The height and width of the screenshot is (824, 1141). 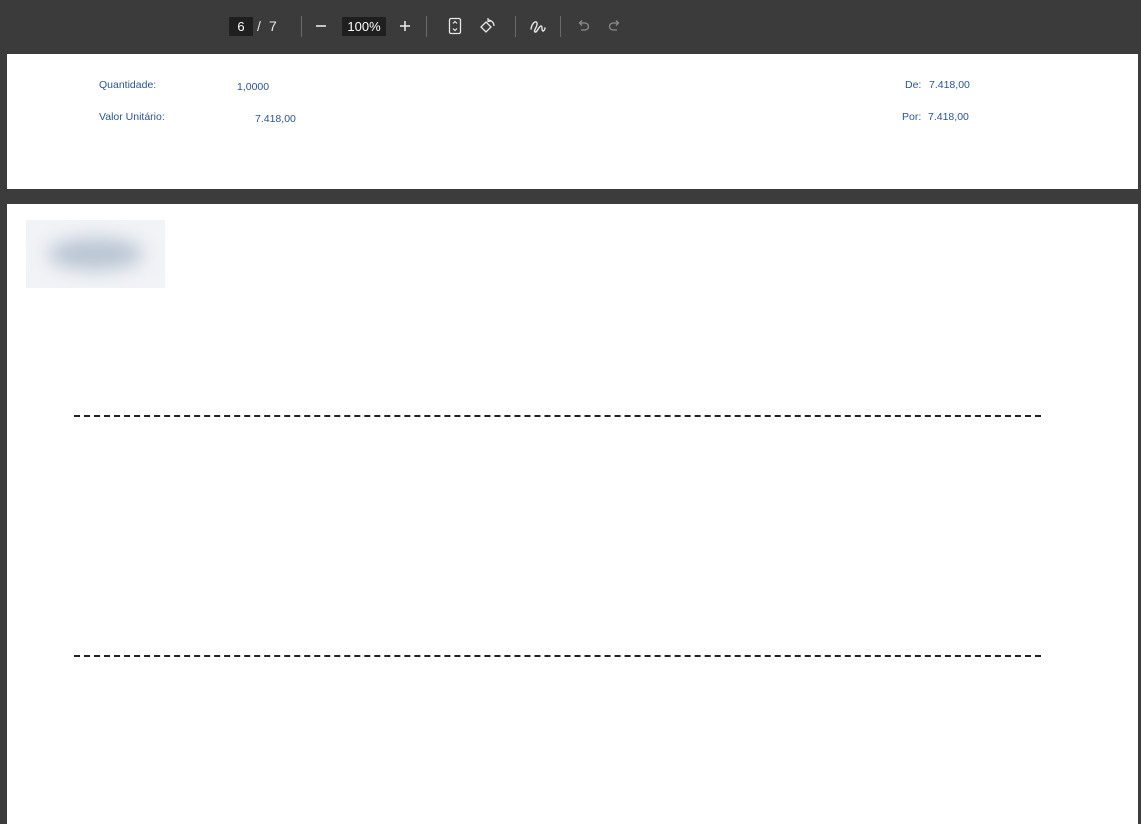 I want to click on de-value: 7.418,00, so click(x=949, y=85).